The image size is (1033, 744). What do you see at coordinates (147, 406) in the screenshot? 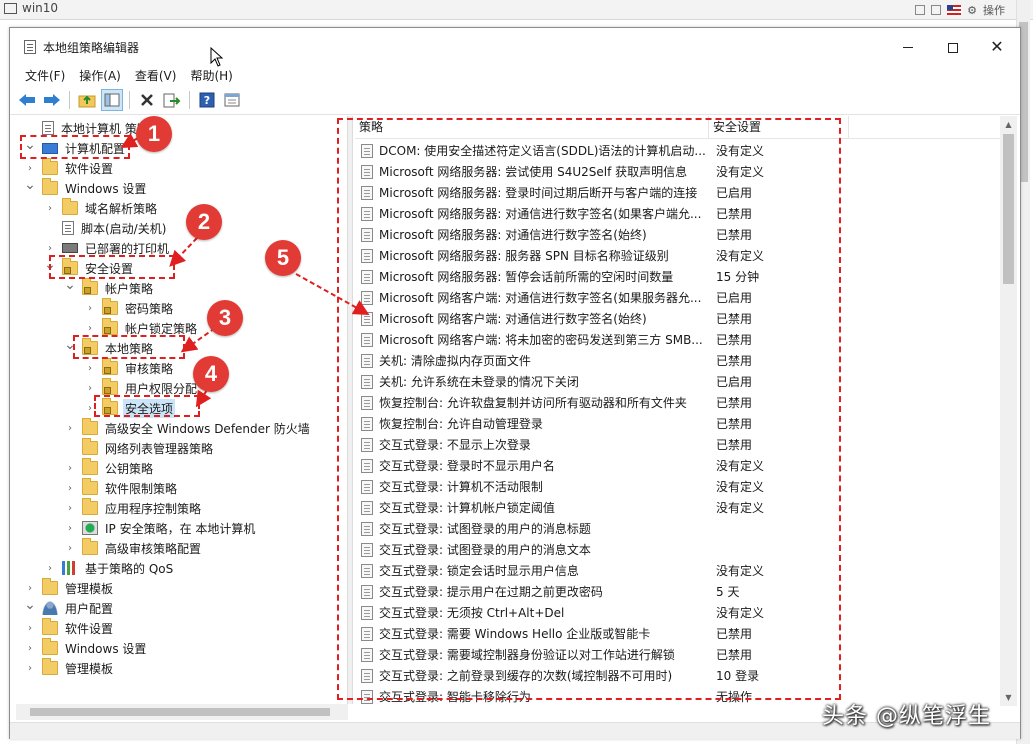
I see `highlight-security-options` at bounding box center [147, 406].